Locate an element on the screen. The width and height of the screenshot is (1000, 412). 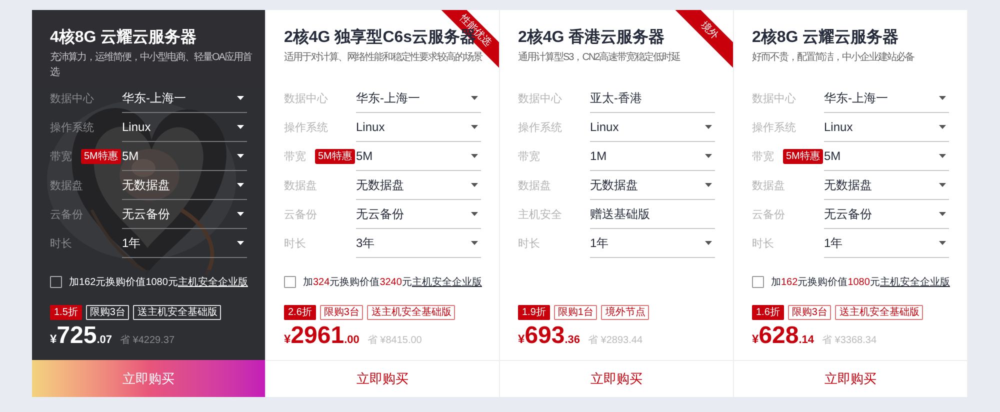
price: ¥693.36 is located at coordinates (549, 336).